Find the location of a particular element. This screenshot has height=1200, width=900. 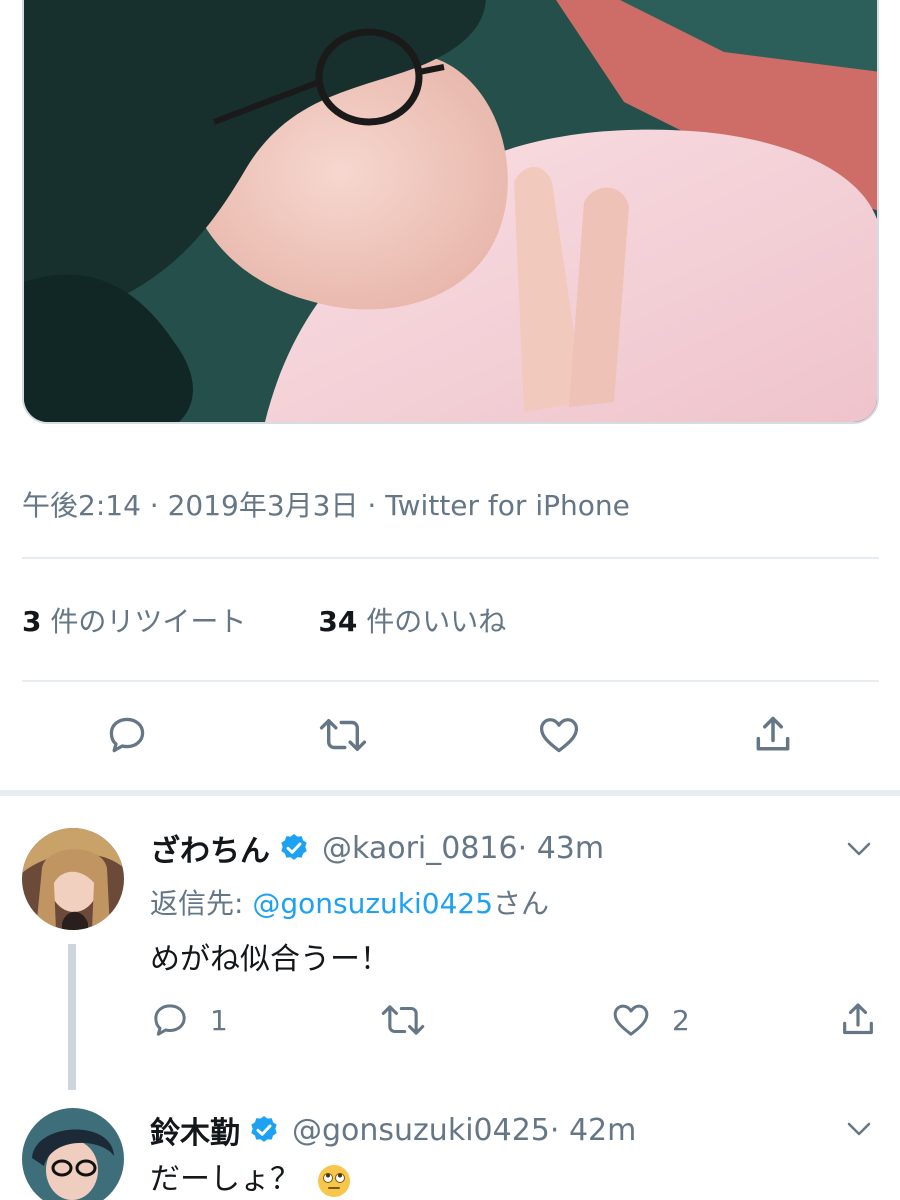

user-name: ざわちん is located at coordinates (210, 848).